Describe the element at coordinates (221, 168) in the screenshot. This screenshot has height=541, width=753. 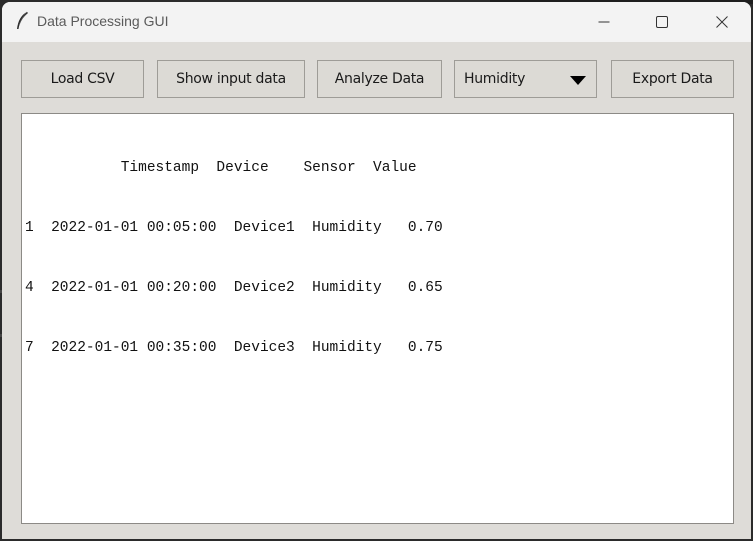
I see `table-header: Timestamp Device Sensor Value` at that location.